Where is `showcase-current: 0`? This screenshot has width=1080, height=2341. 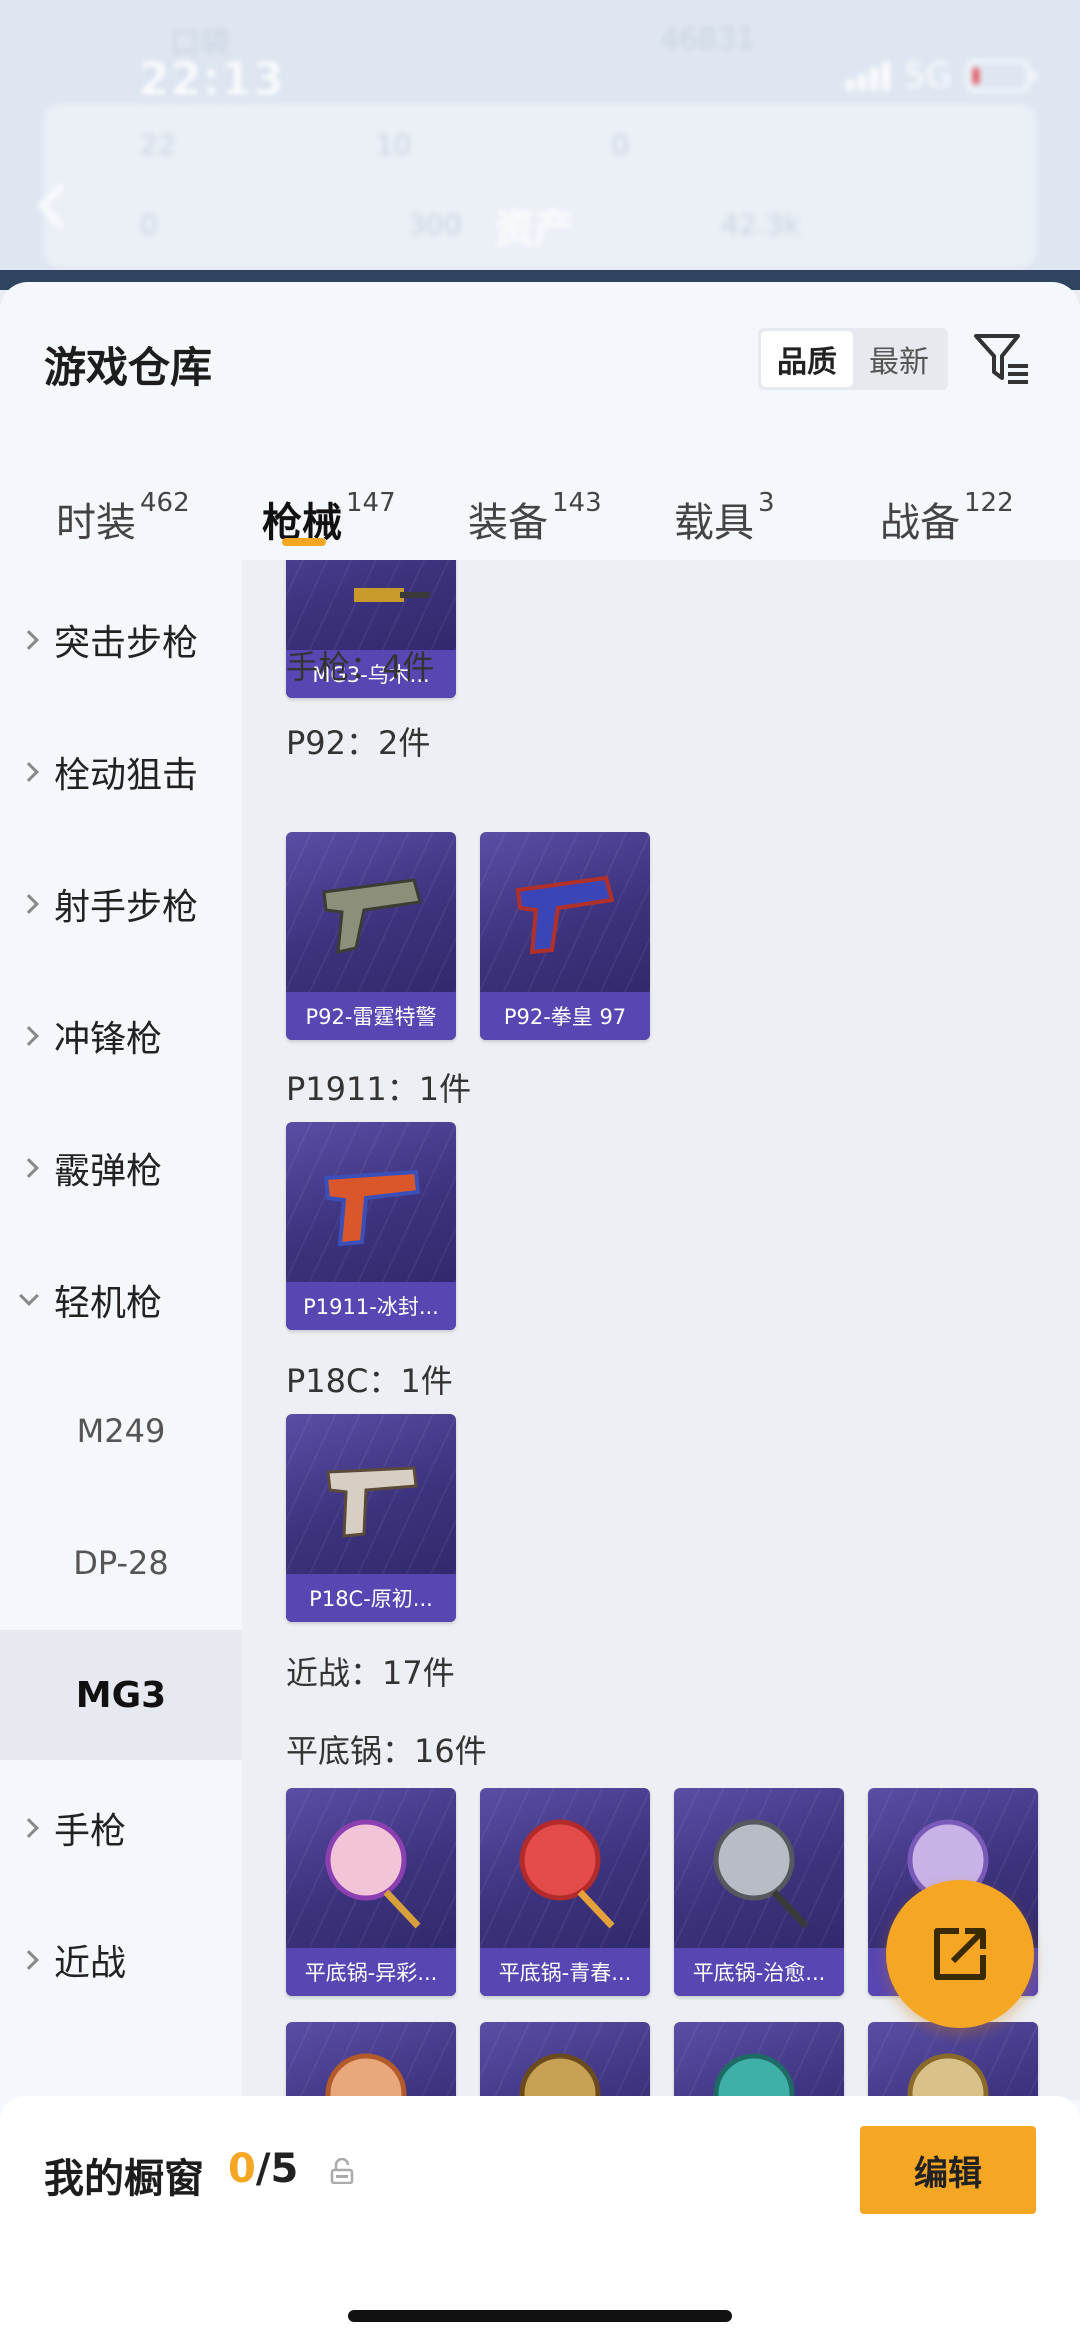 showcase-current: 0 is located at coordinates (242, 2169).